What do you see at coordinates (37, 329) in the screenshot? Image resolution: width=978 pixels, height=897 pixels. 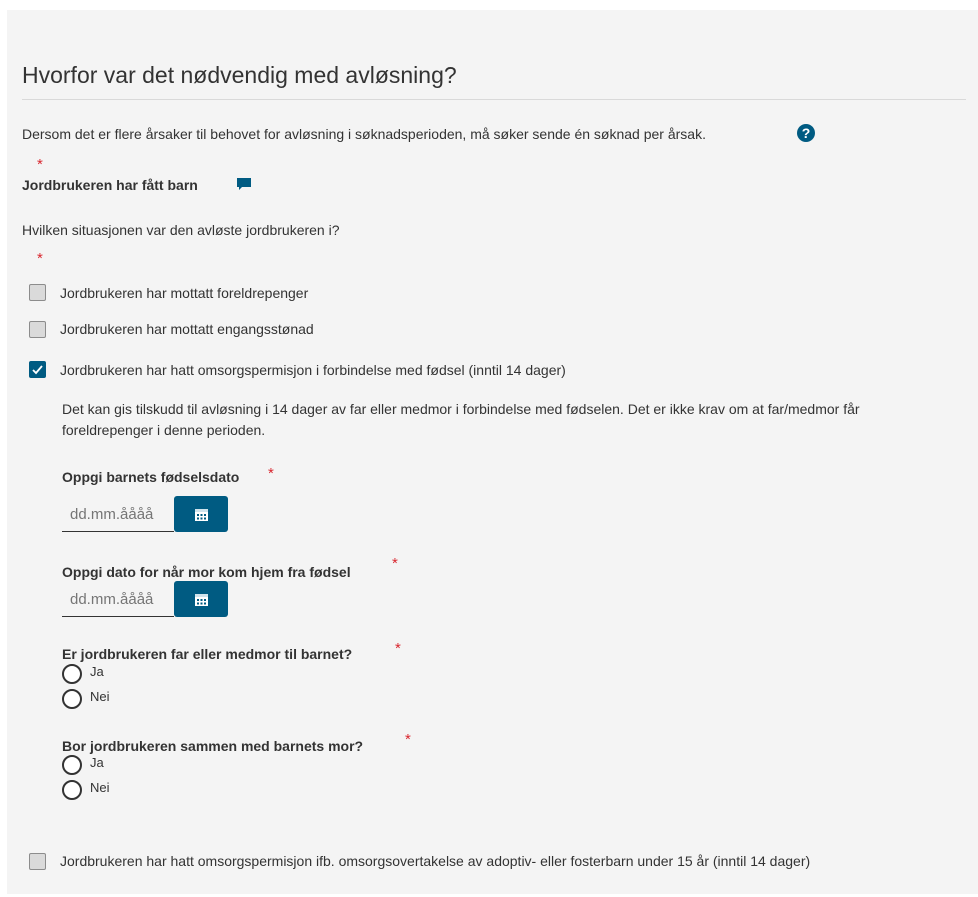 I see `checkbox-engangsstonad` at bounding box center [37, 329].